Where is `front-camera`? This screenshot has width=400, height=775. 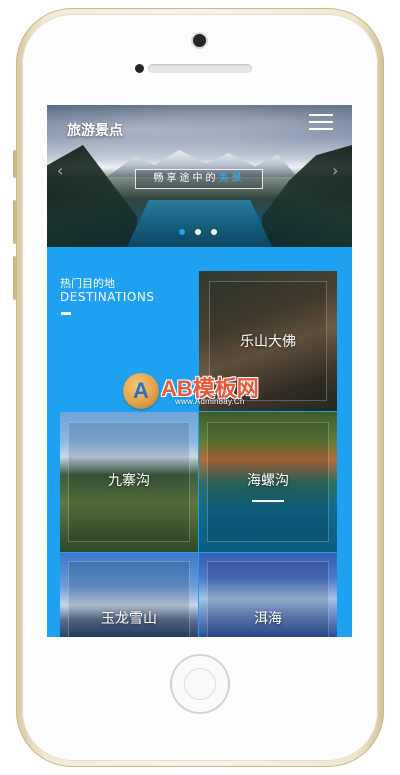 front-camera is located at coordinates (199, 40).